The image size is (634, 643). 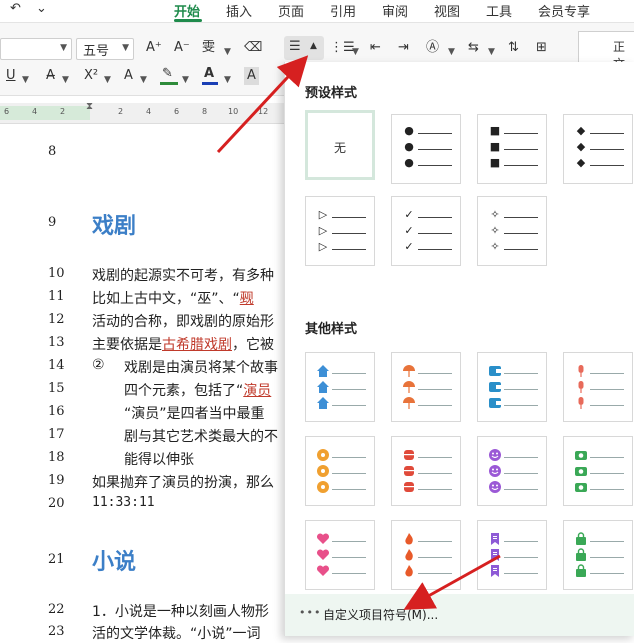 What do you see at coordinates (340, 471) in the screenshot?
I see `bullet-style-flower` at bounding box center [340, 471].